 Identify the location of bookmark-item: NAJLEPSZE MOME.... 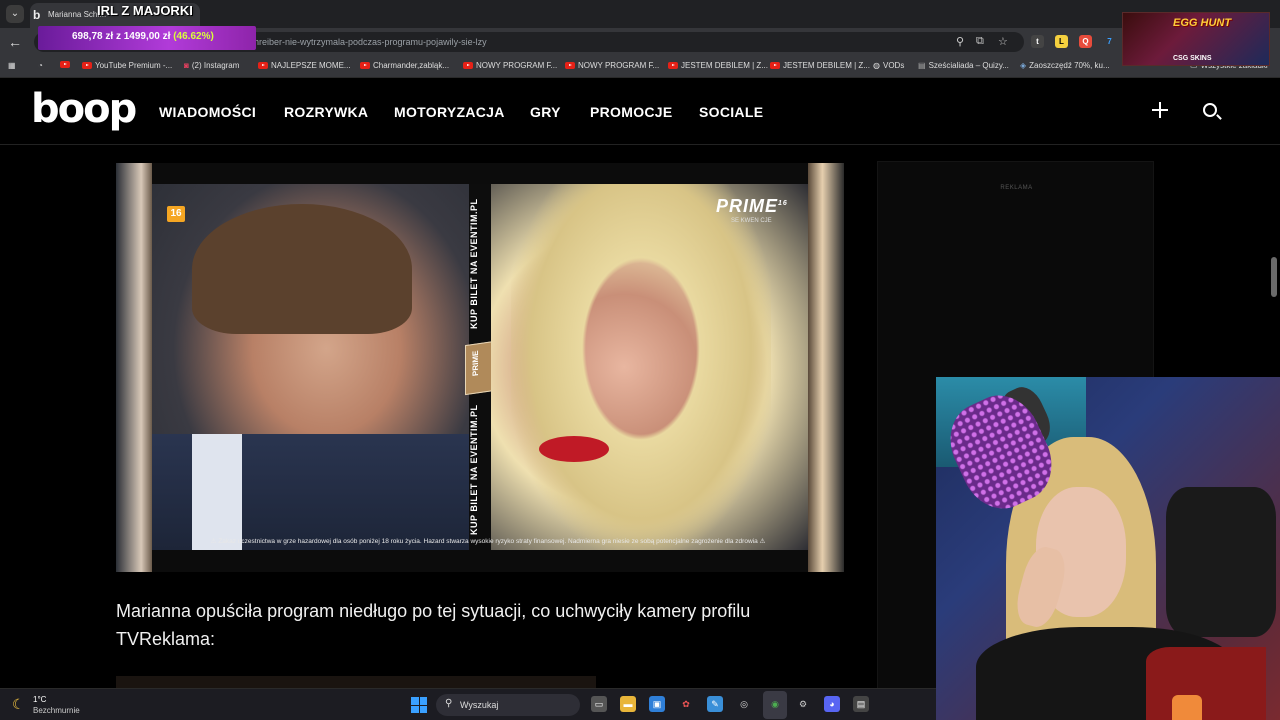
(304, 65).